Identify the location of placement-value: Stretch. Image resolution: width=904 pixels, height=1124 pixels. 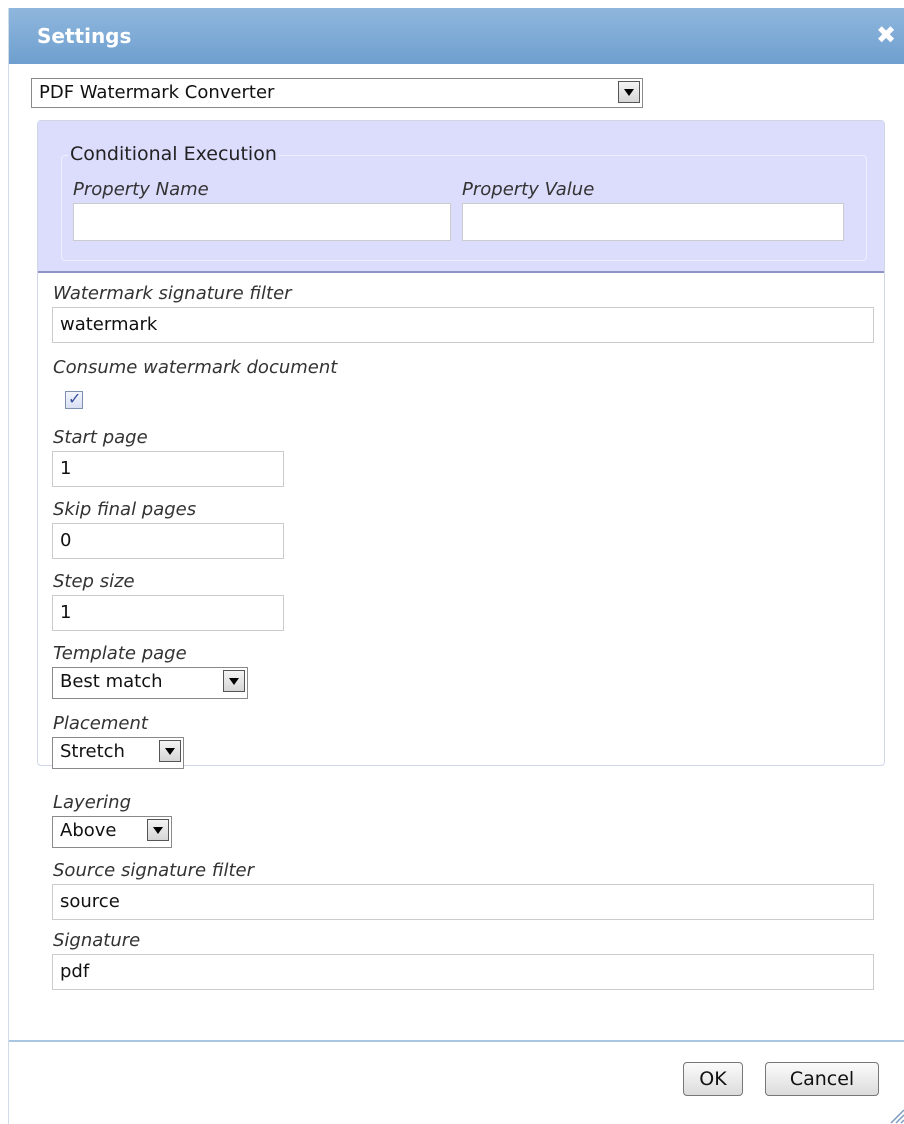
(92, 751).